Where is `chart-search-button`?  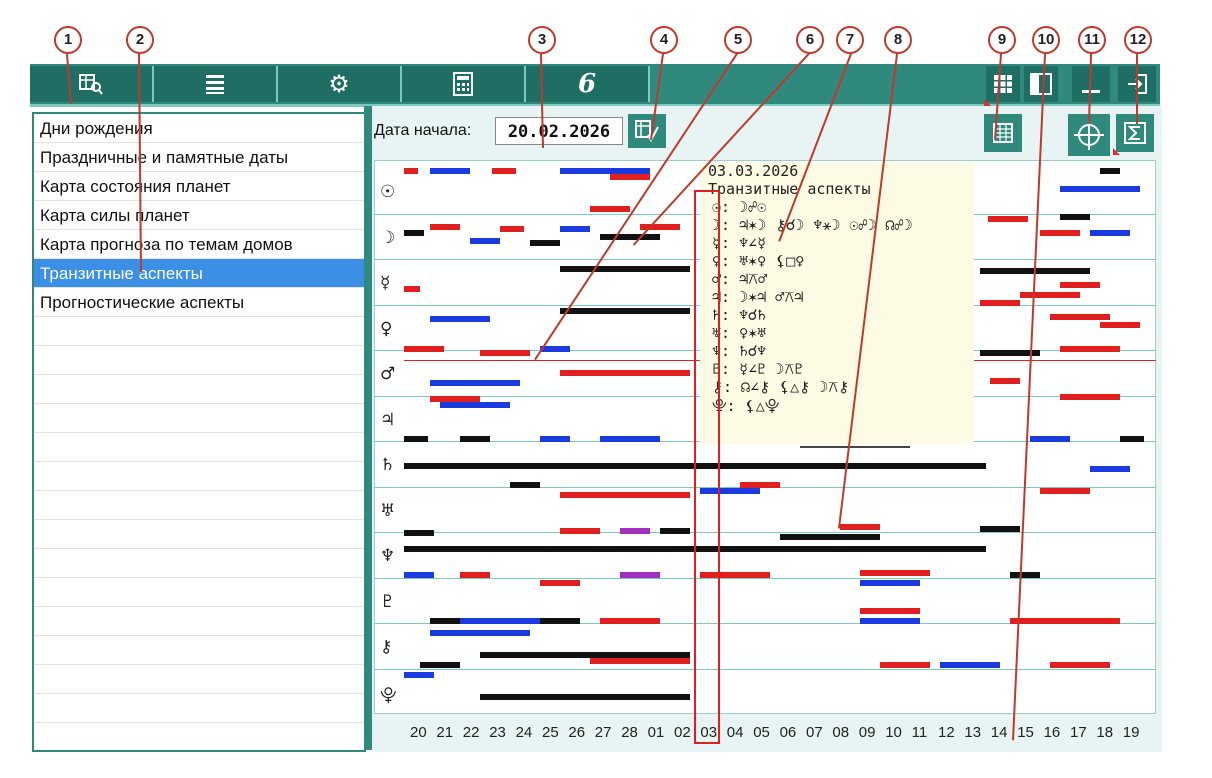
chart-search-button is located at coordinates (92, 84).